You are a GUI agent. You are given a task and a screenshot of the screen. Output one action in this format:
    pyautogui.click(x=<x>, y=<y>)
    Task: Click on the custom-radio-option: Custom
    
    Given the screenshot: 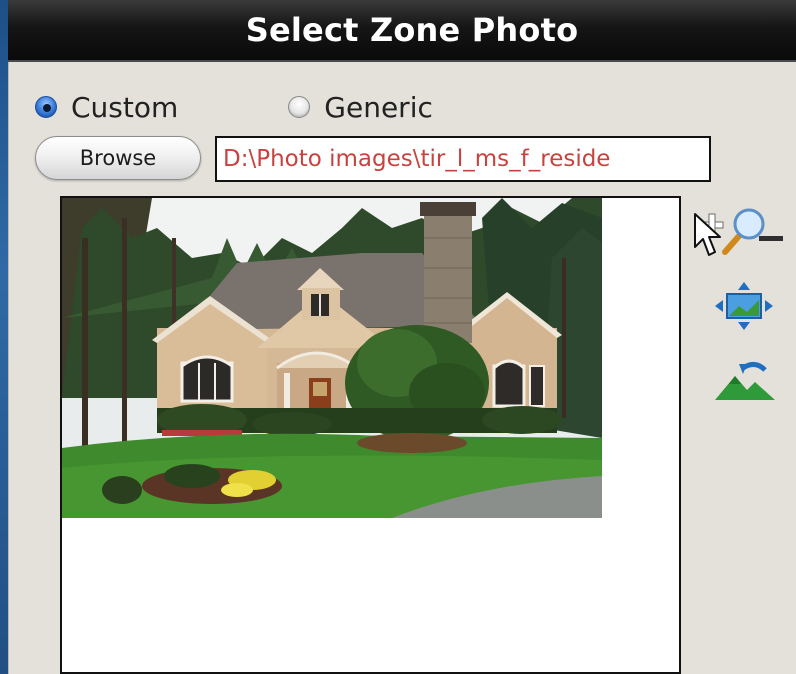 What is the action you would take?
    pyautogui.click(x=106, y=107)
    